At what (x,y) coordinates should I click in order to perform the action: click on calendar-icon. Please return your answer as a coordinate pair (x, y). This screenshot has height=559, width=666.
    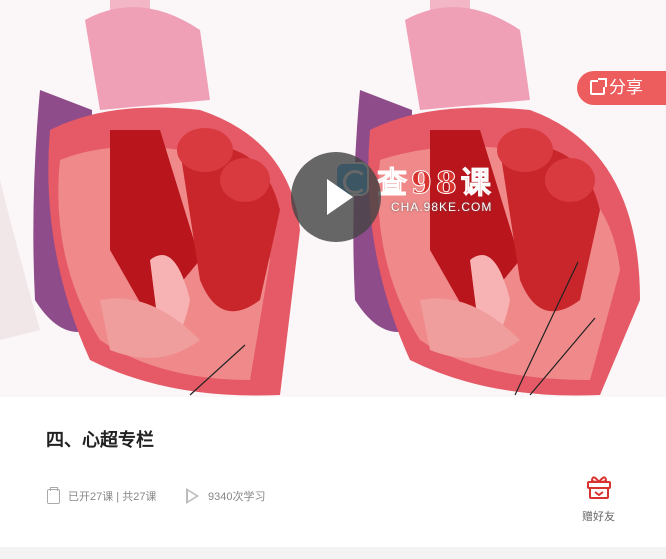
    Looking at the image, I should click on (53, 495).